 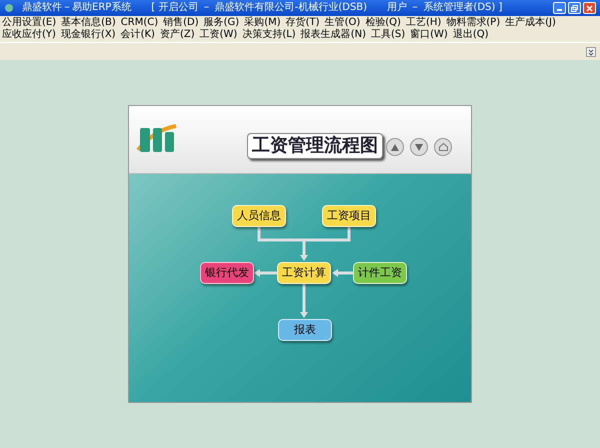 What do you see at coordinates (177, 35) in the screenshot?
I see `menu-item: 资产(Z)` at bounding box center [177, 35].